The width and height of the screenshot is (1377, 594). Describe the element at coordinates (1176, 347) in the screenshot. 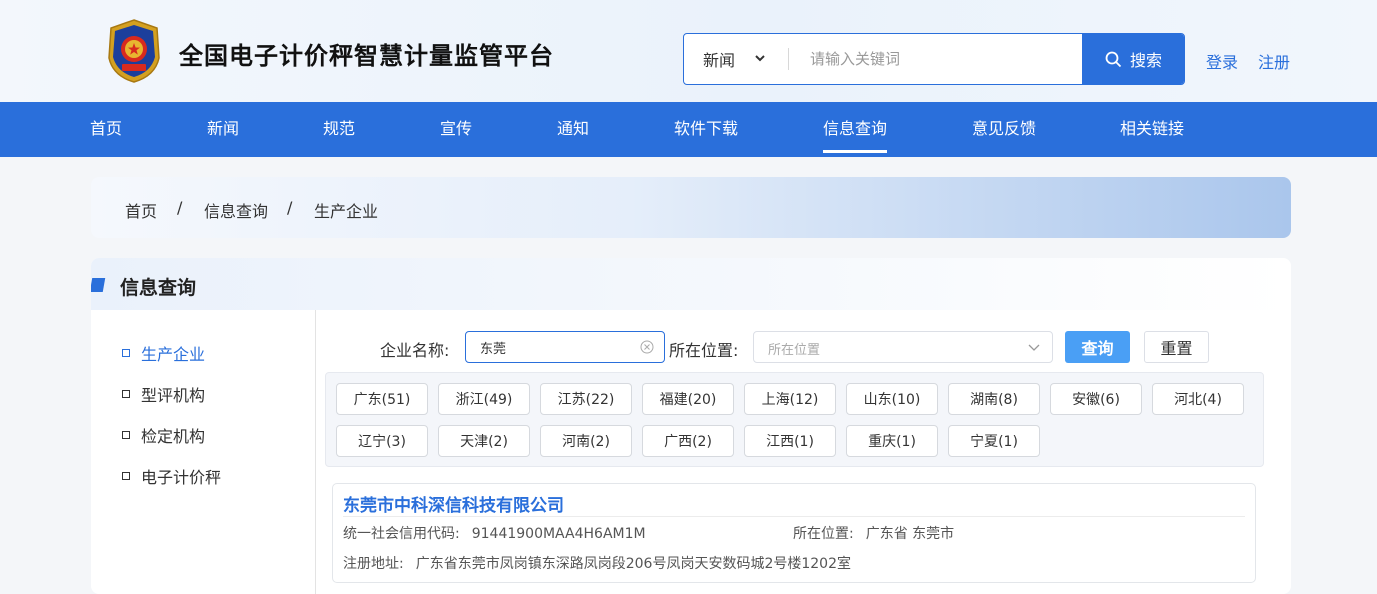

I see `reset-button: 重置` at that location.